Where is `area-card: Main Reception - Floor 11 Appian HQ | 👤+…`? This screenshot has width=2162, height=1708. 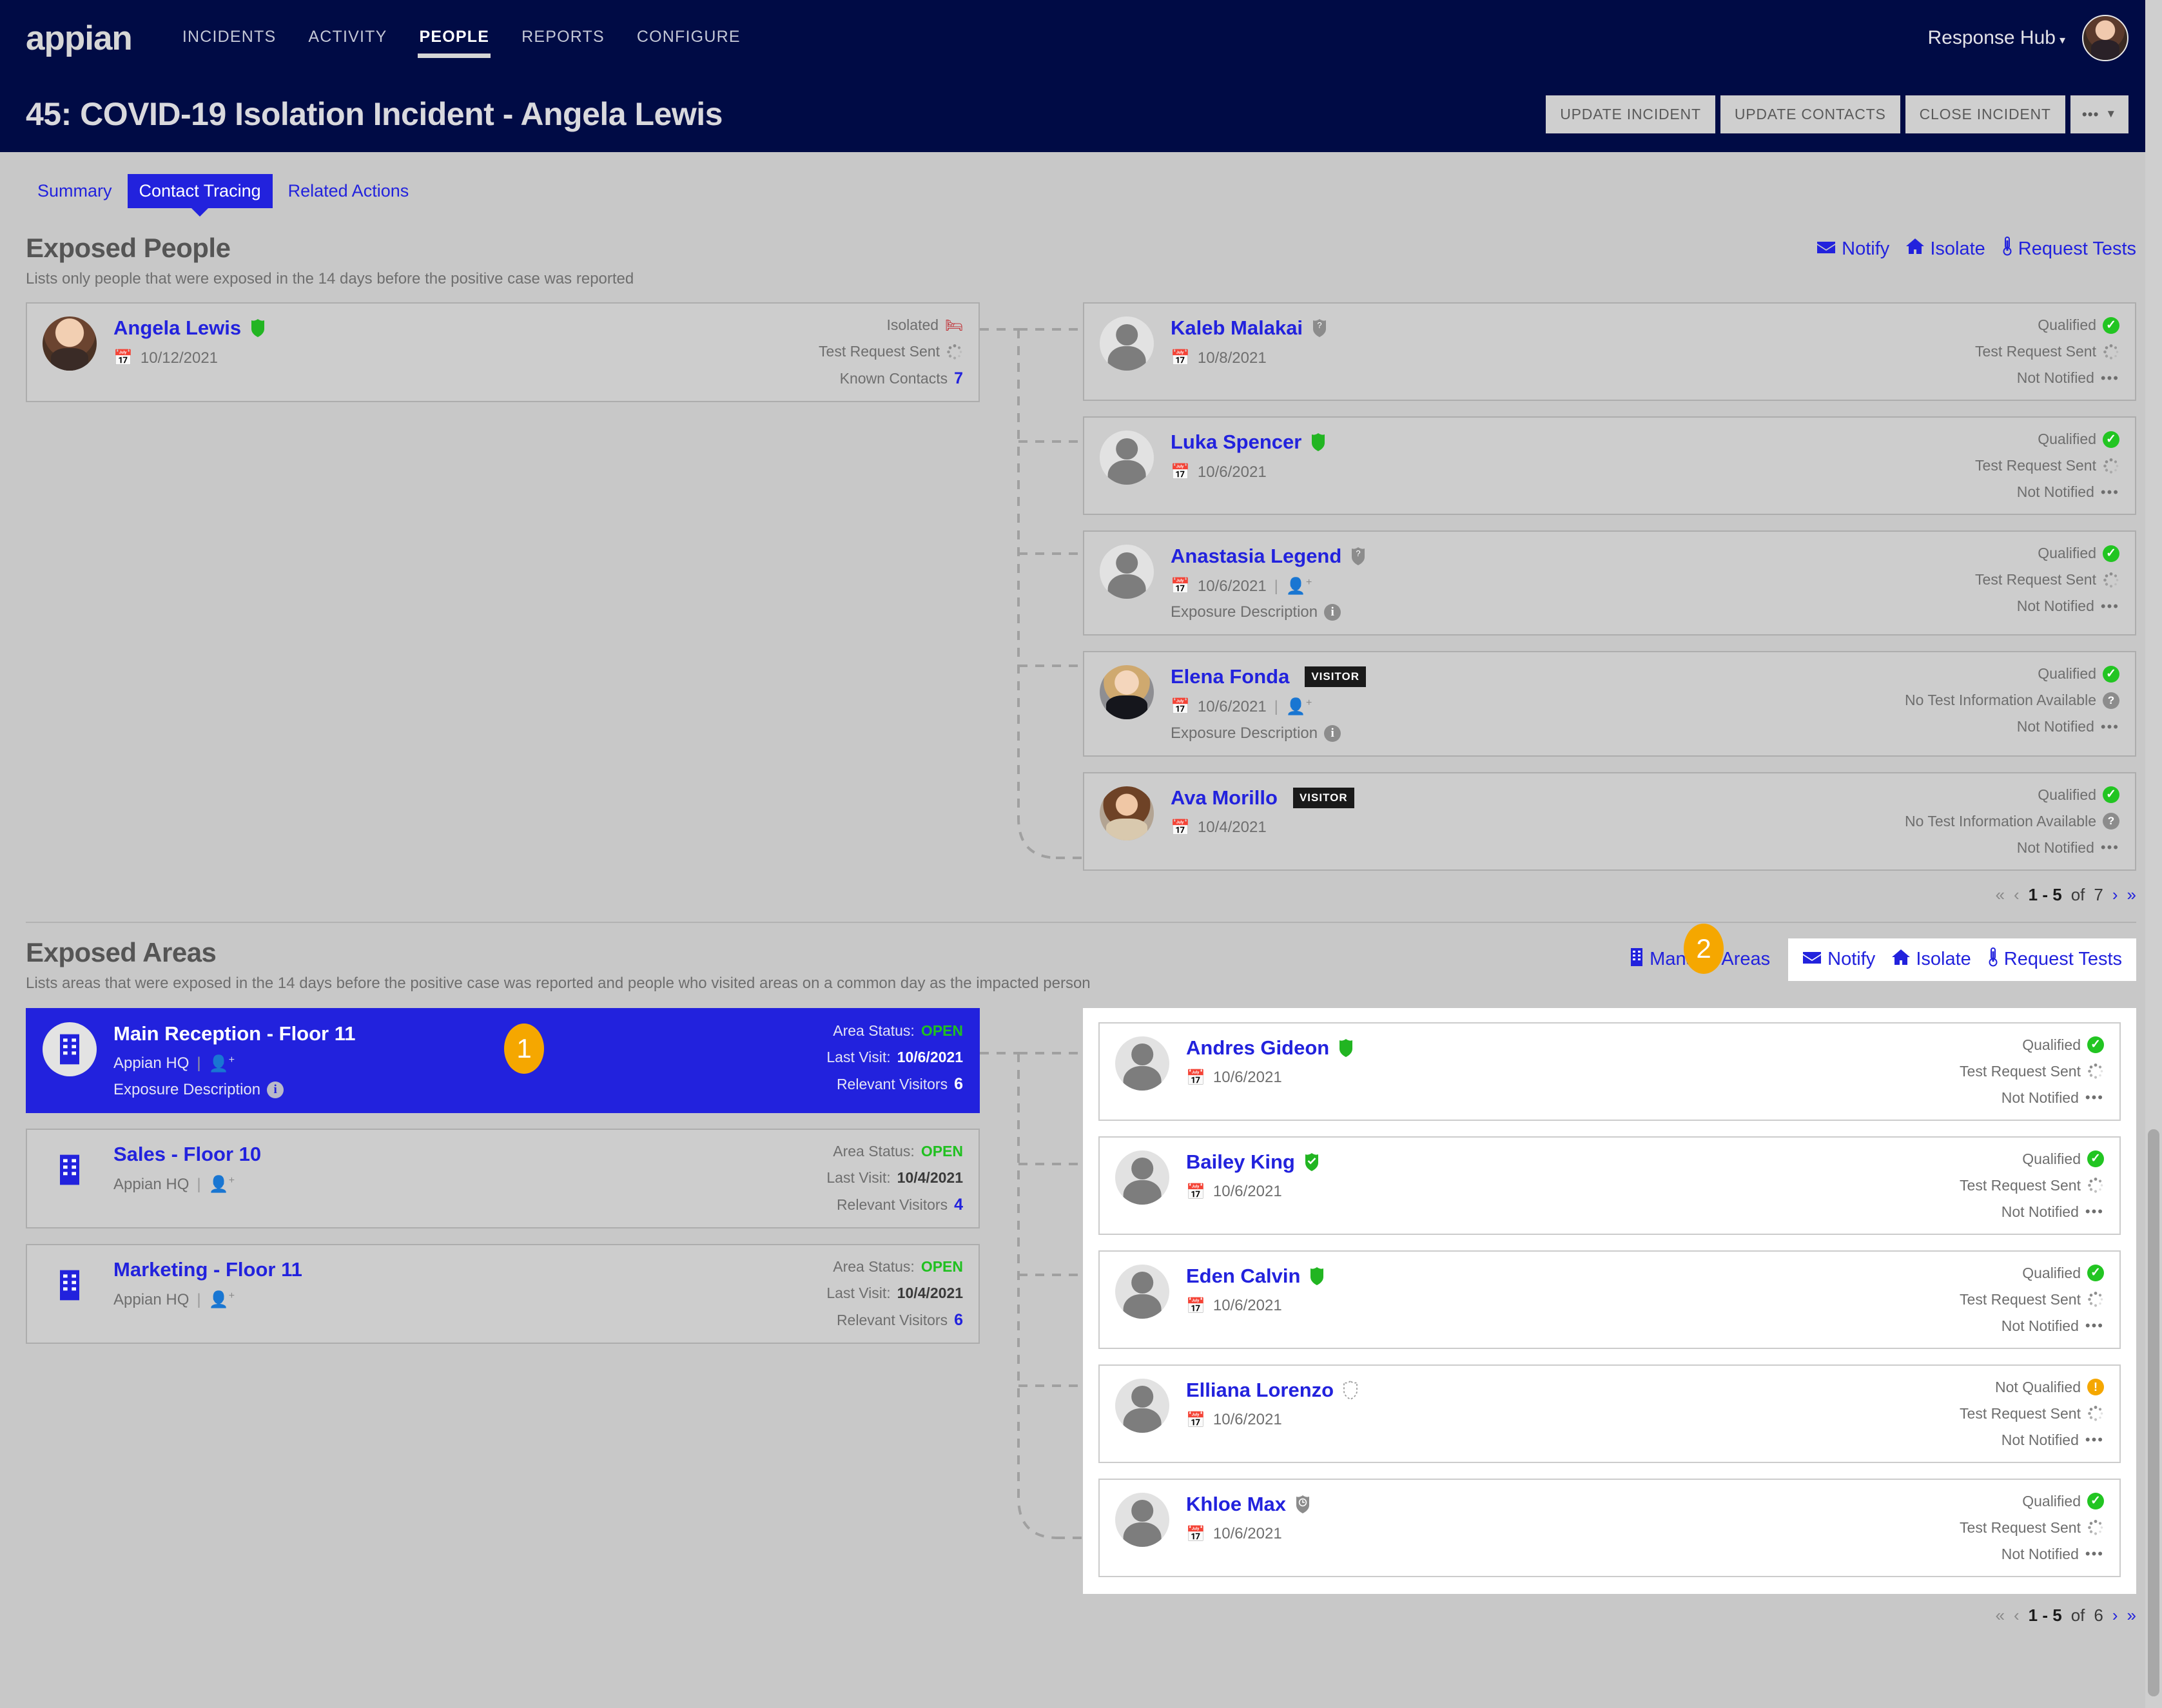 area-card: Main Reception - Floor 11 Appian HQ | 👤+… is located at coordinates (503, 1060).